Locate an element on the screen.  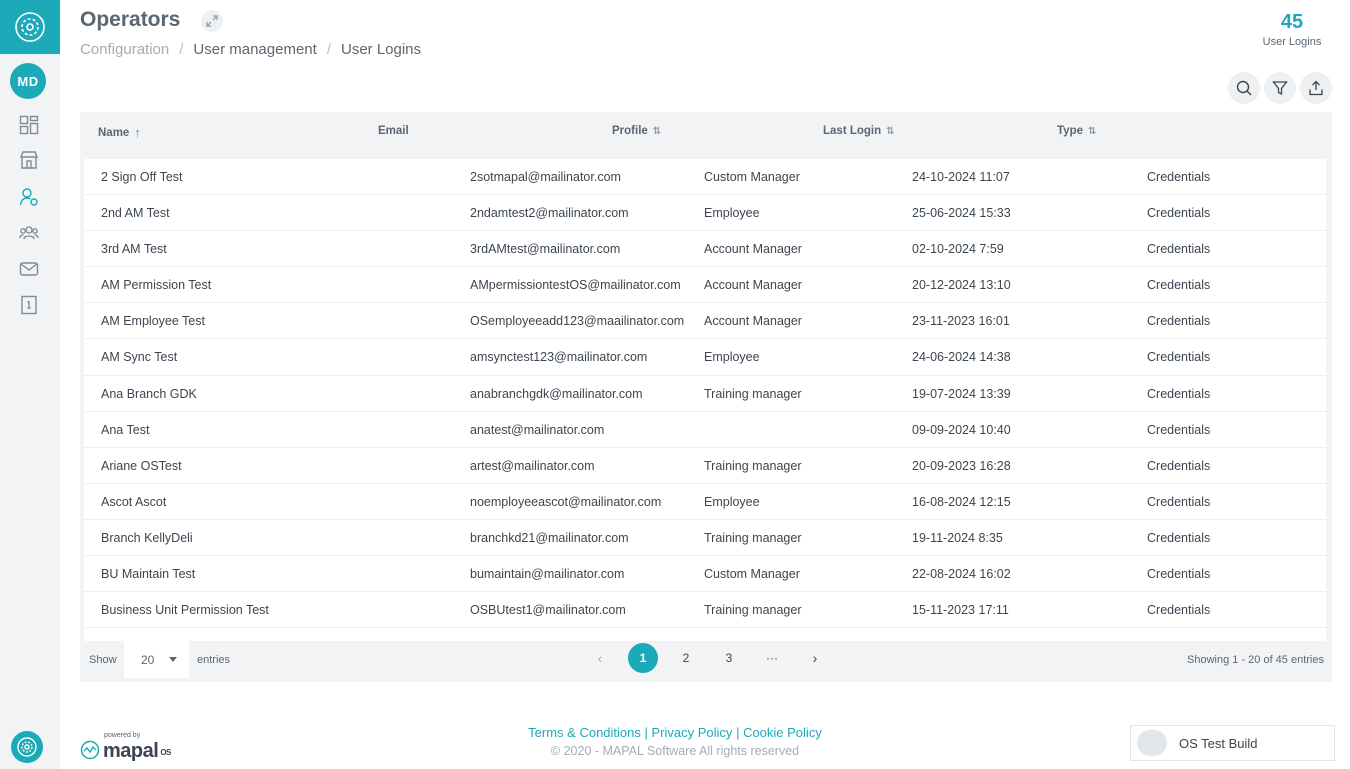
entries-label: entries is located at coordinates (214, 660).